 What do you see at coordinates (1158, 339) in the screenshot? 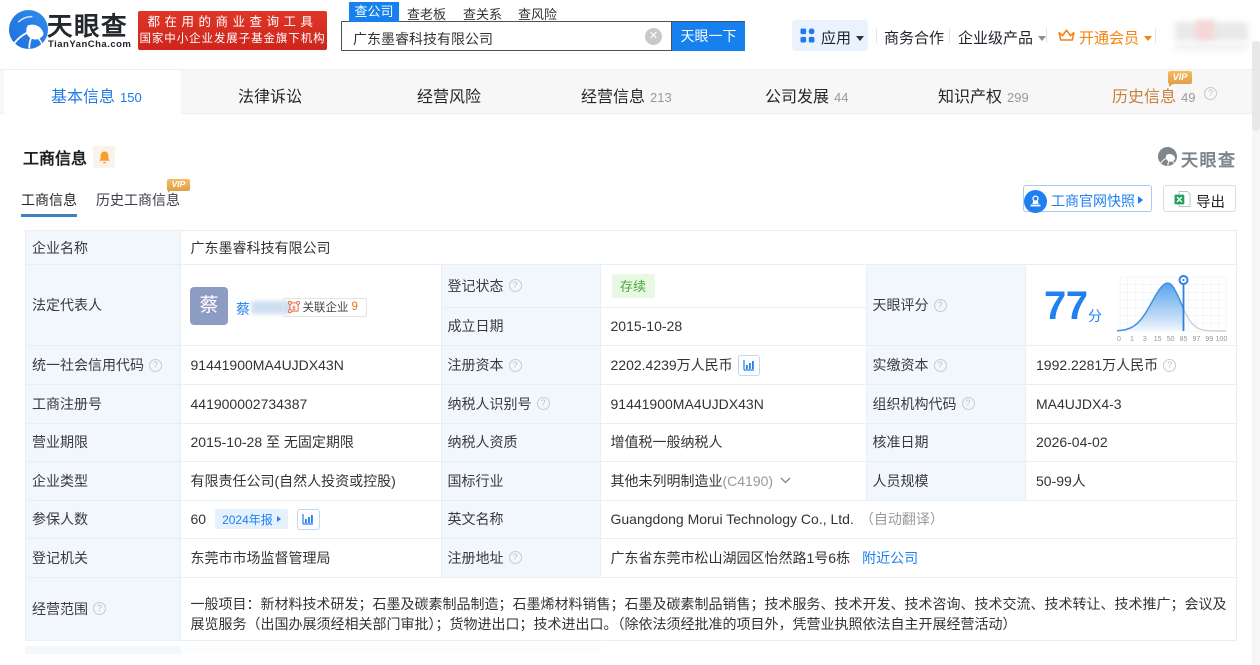
I see `svg-text: 15` at bounding box center [1158, 339].